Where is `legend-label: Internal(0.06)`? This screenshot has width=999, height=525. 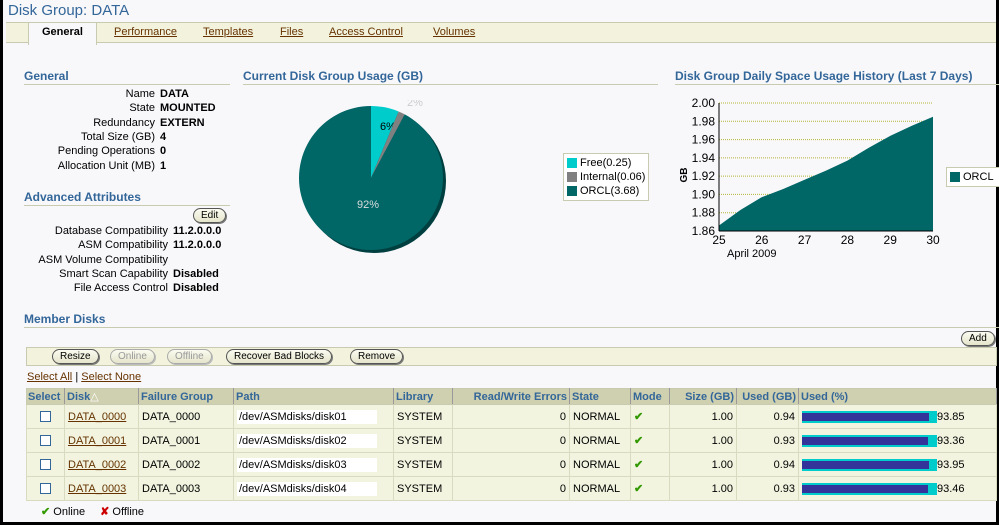
legend-label: Internal(0.06) is located at coordinates (613, 177).